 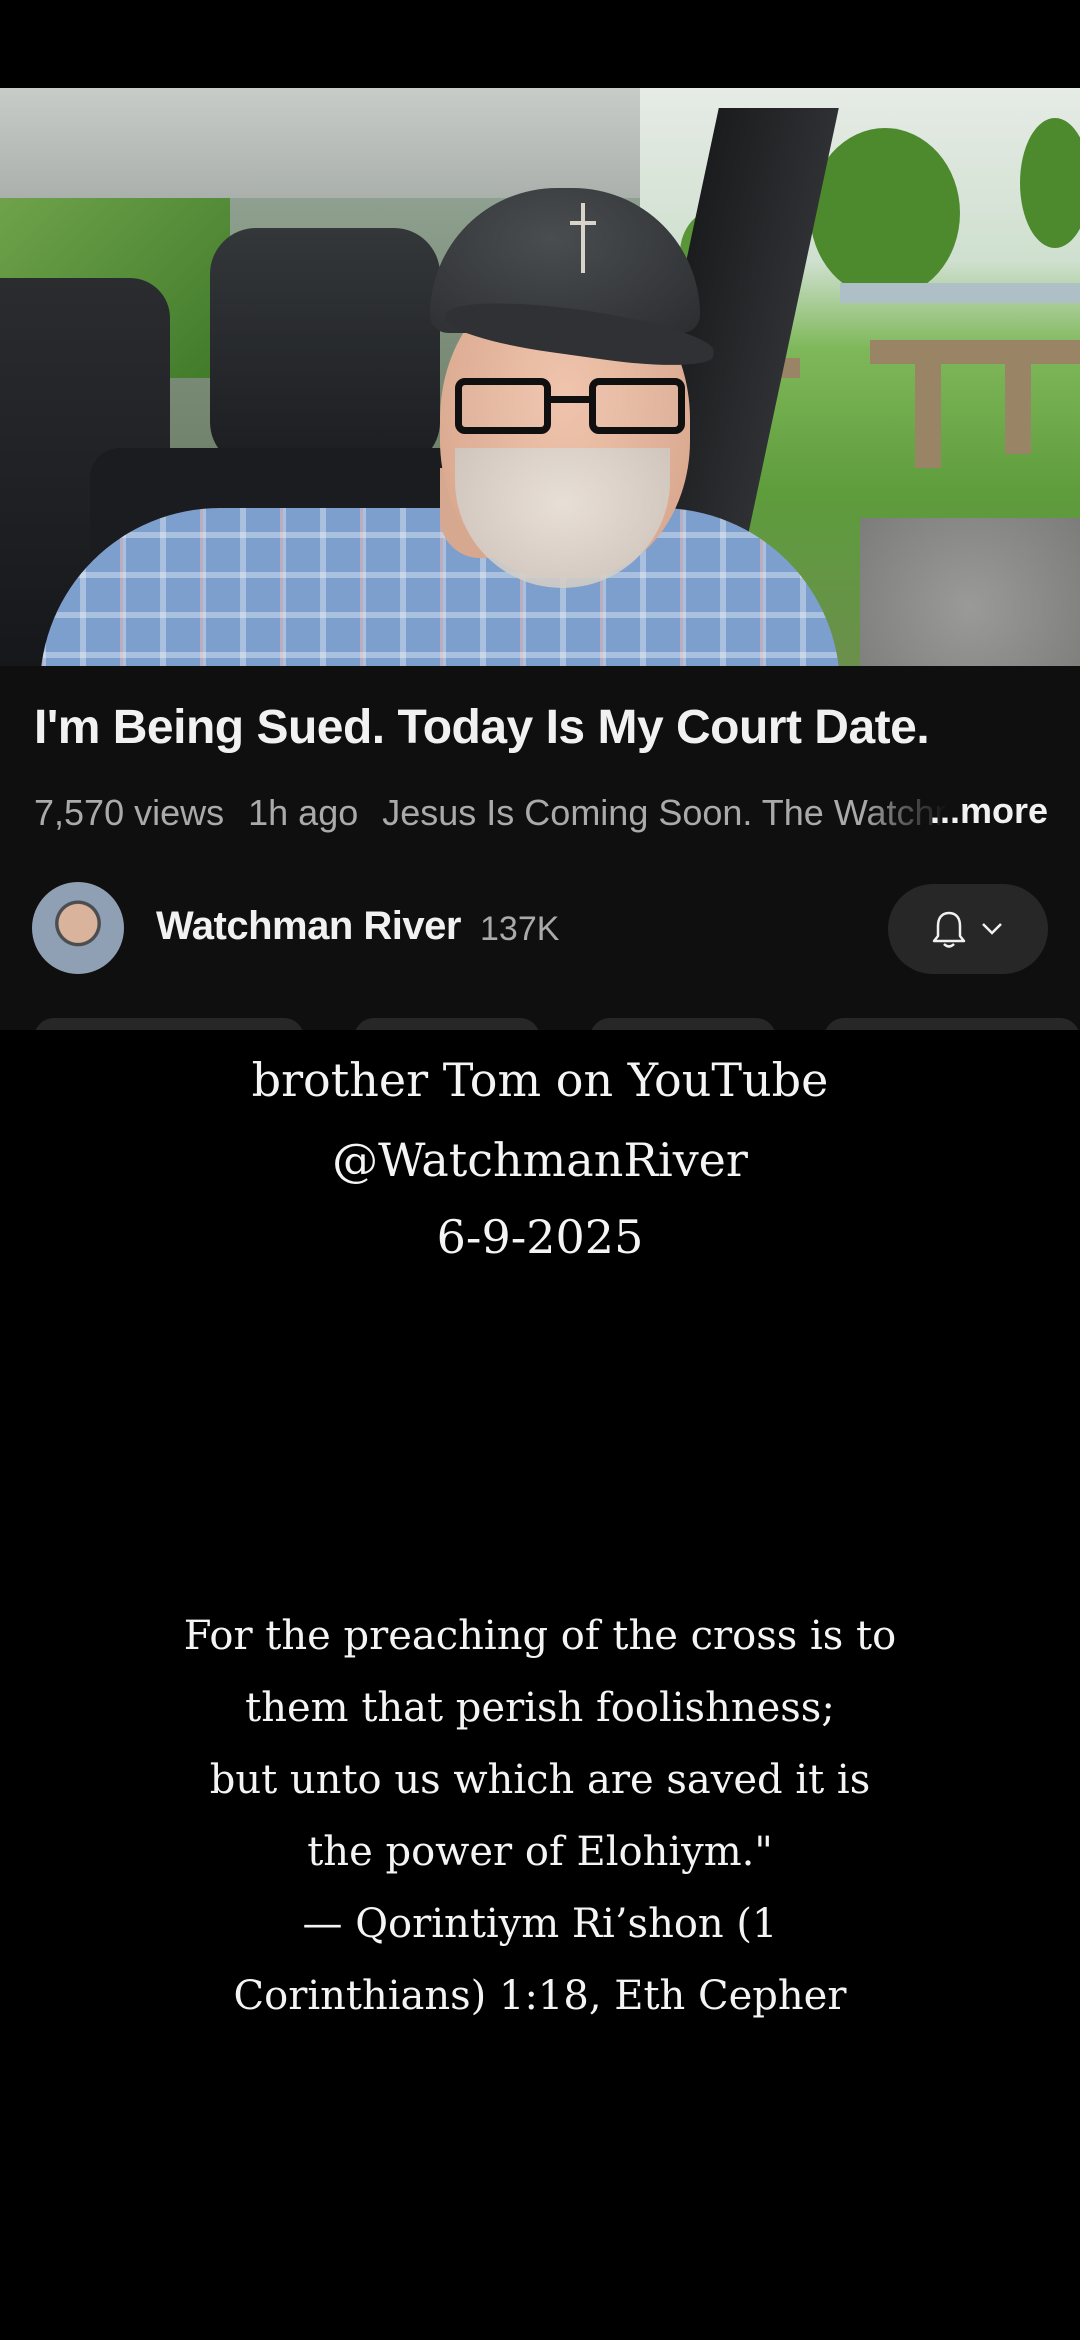 I want to click on verse-line: them that perish foolishness;, so click(x=540, y=1708).